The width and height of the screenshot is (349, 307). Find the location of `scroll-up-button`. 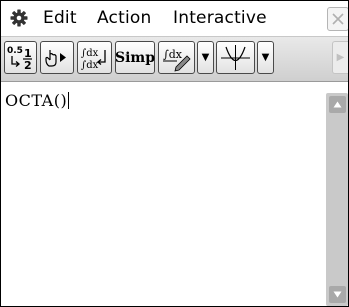

scroll-up-button is located at coordinates (337, 104).